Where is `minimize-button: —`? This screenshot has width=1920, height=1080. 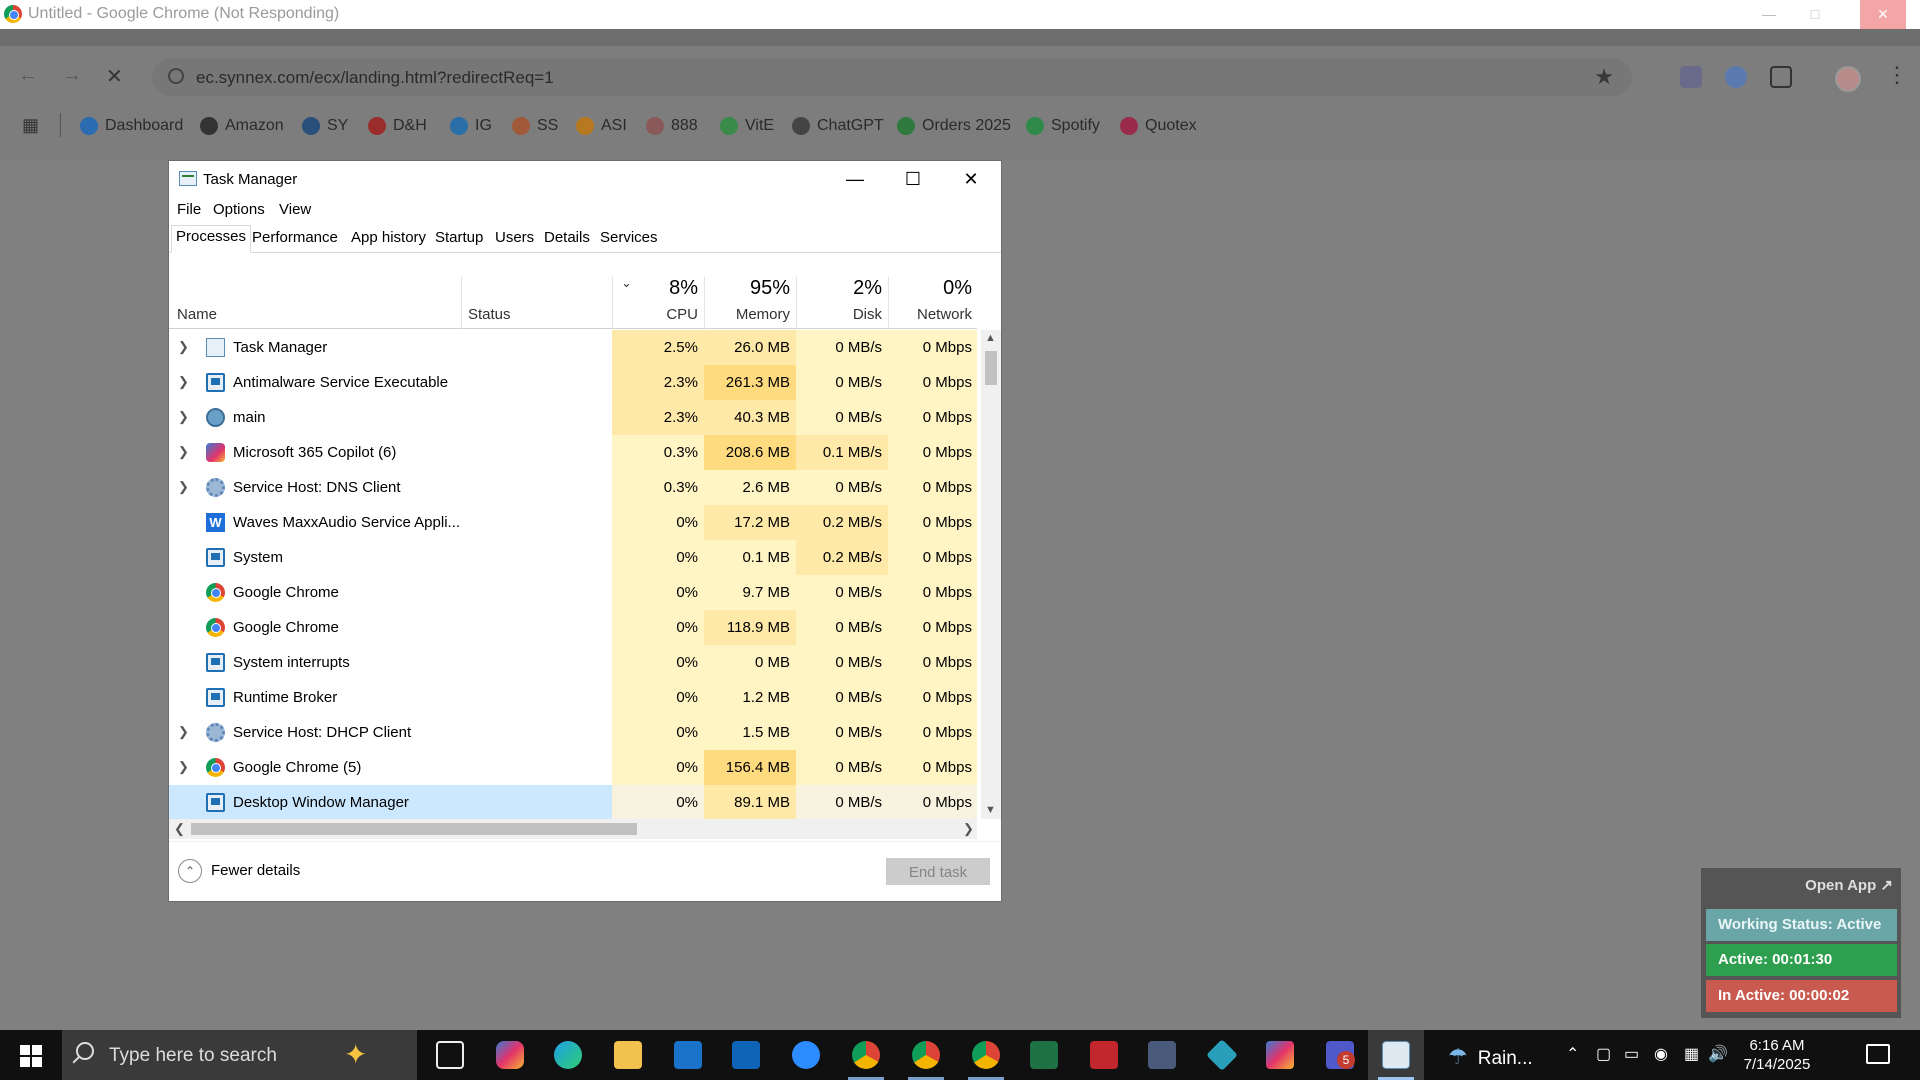 minimize-button: — is located at coordinates (855, 179).